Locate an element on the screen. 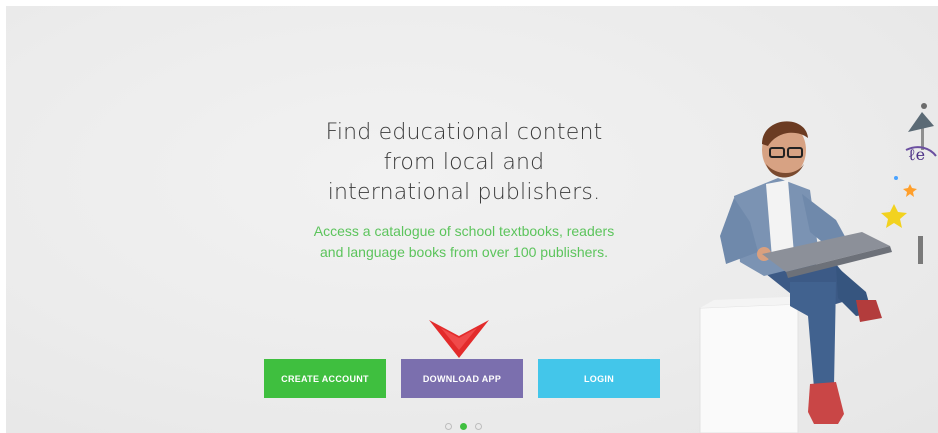 Image resolution: width=938 pixels, height=433 pixels. headline-line-2: from local and is located at coordinates (464, 162).